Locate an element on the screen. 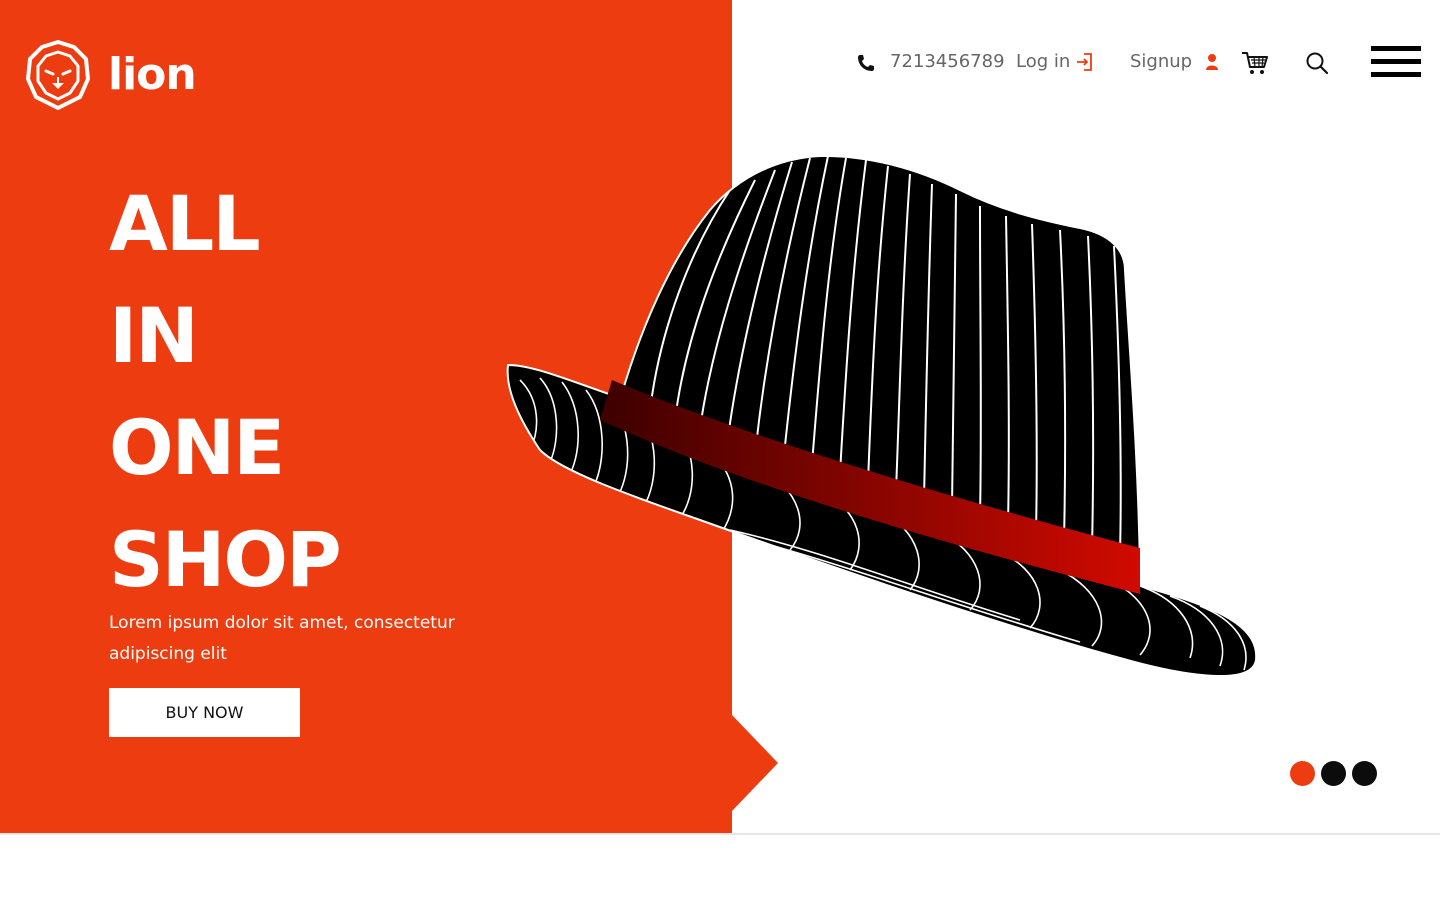 The height and width of the screenshot is (900, 1440). headline-line: SHOP is located at coordinates (225, 559).